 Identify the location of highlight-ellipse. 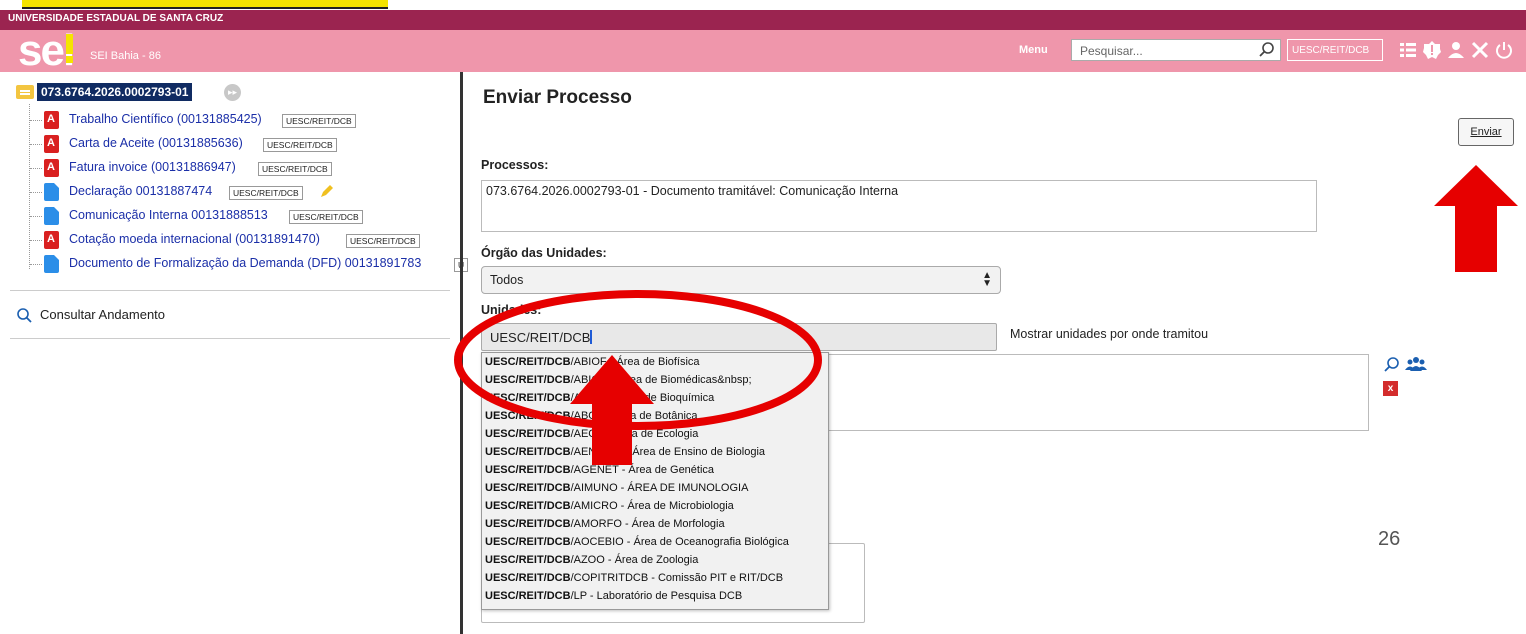
(638, 360).